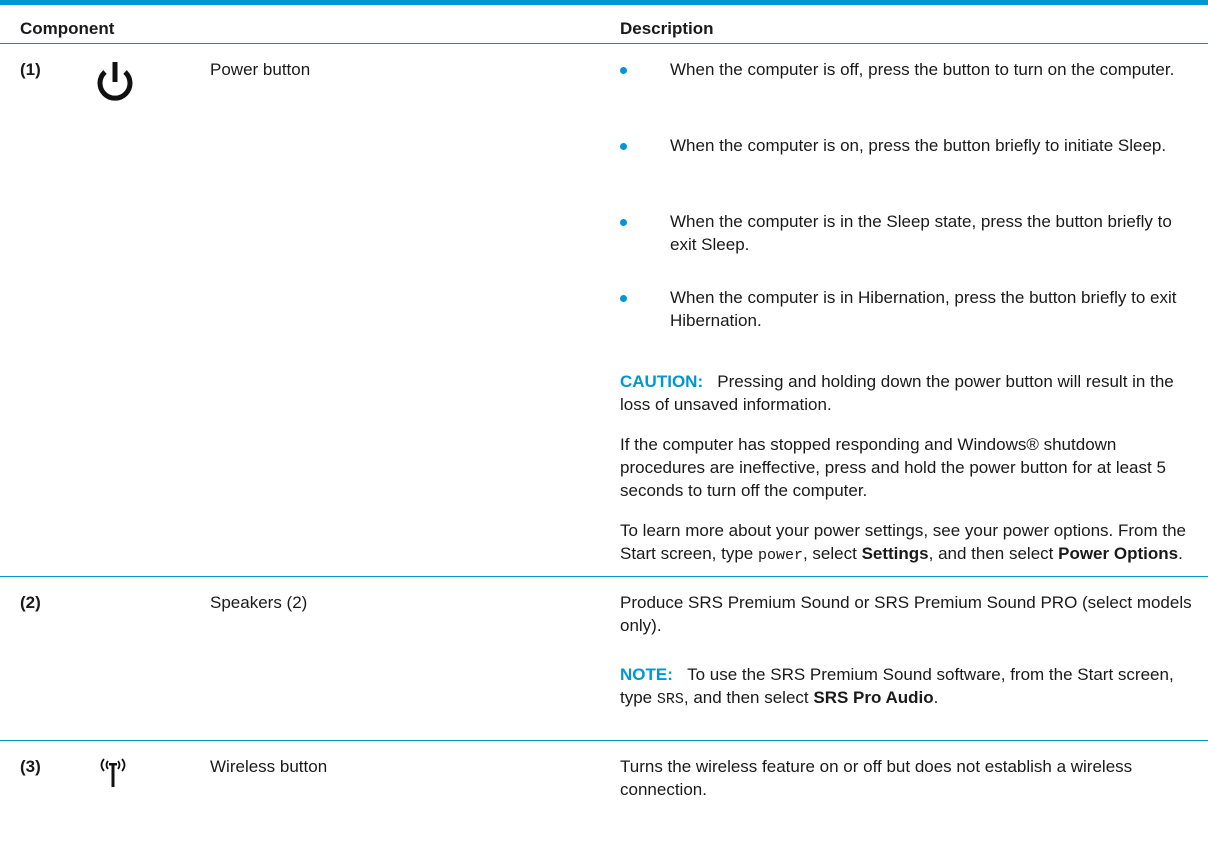  Describe the element at coordinates (30, 766) in the screenshot. I see `row-number: (3)` at that location.